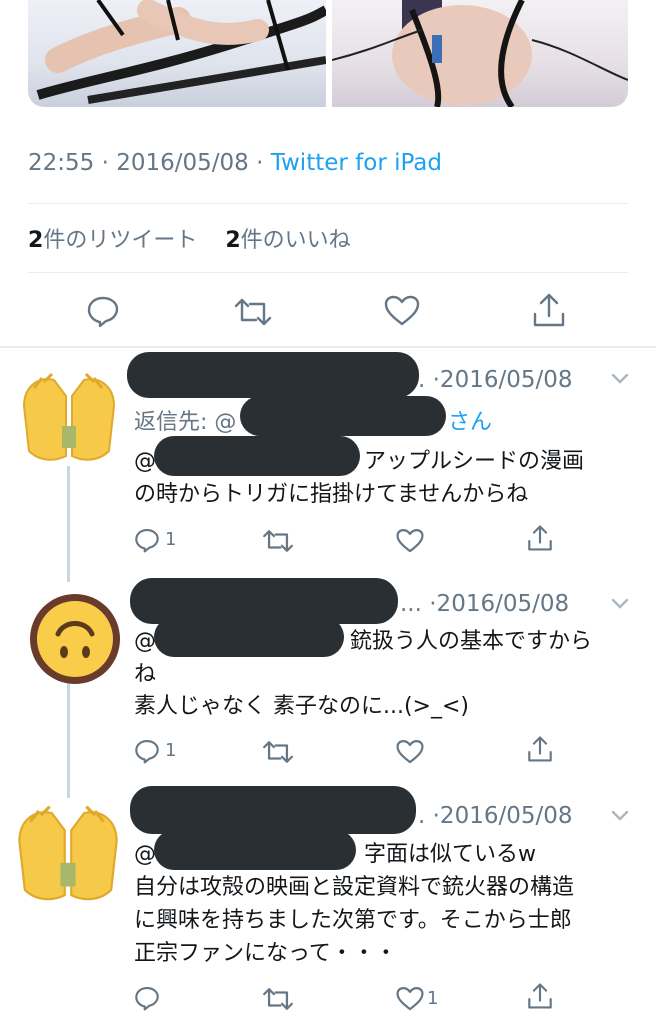 This screenshot has height=1024, width=656. What do you see at coordinates (302, 706) in the screenshot?
I see `reply-text: 素人じゃなく 素子なのに...(>_<)` at bounding box center [302, 706].